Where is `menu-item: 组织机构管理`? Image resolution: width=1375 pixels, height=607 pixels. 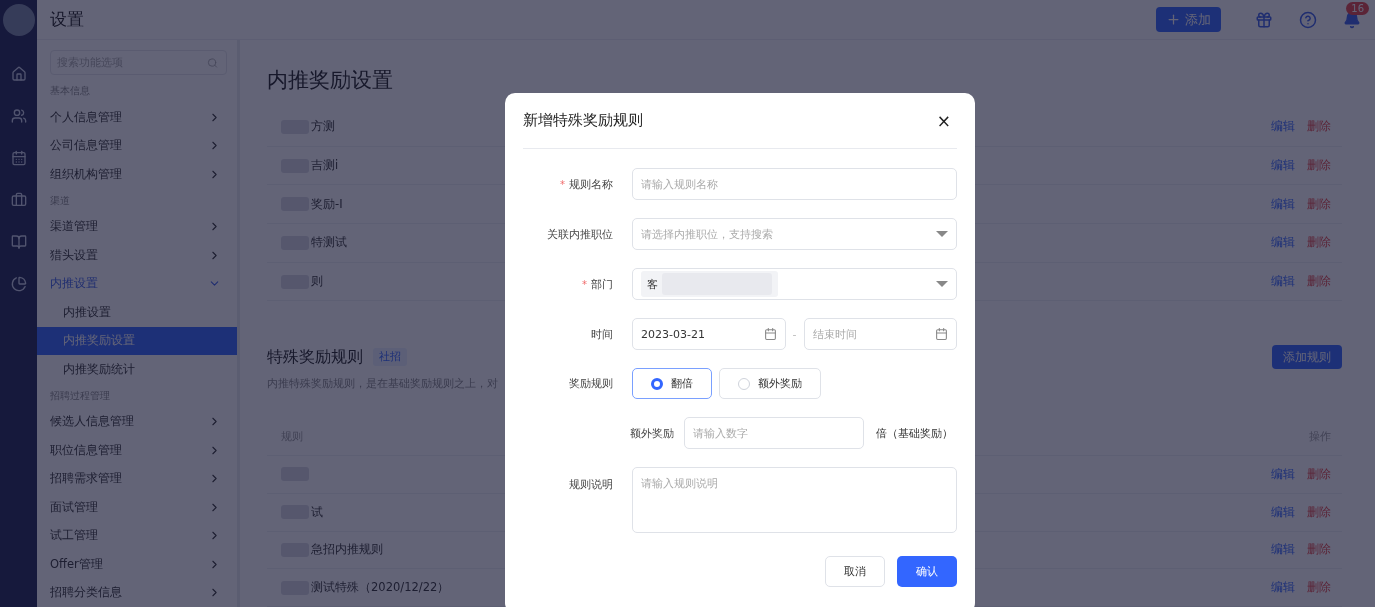
menu-item: 组织机构管理 is located at coordinates (138, 174).